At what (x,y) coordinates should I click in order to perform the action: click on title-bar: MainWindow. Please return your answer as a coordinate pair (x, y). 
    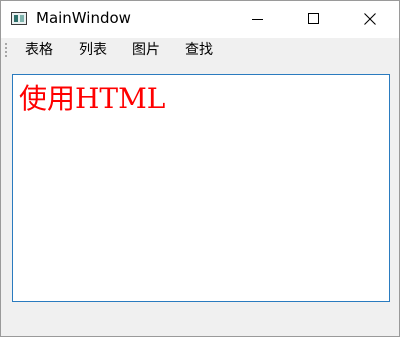
    Looking at the image, I should click on (200, 19).